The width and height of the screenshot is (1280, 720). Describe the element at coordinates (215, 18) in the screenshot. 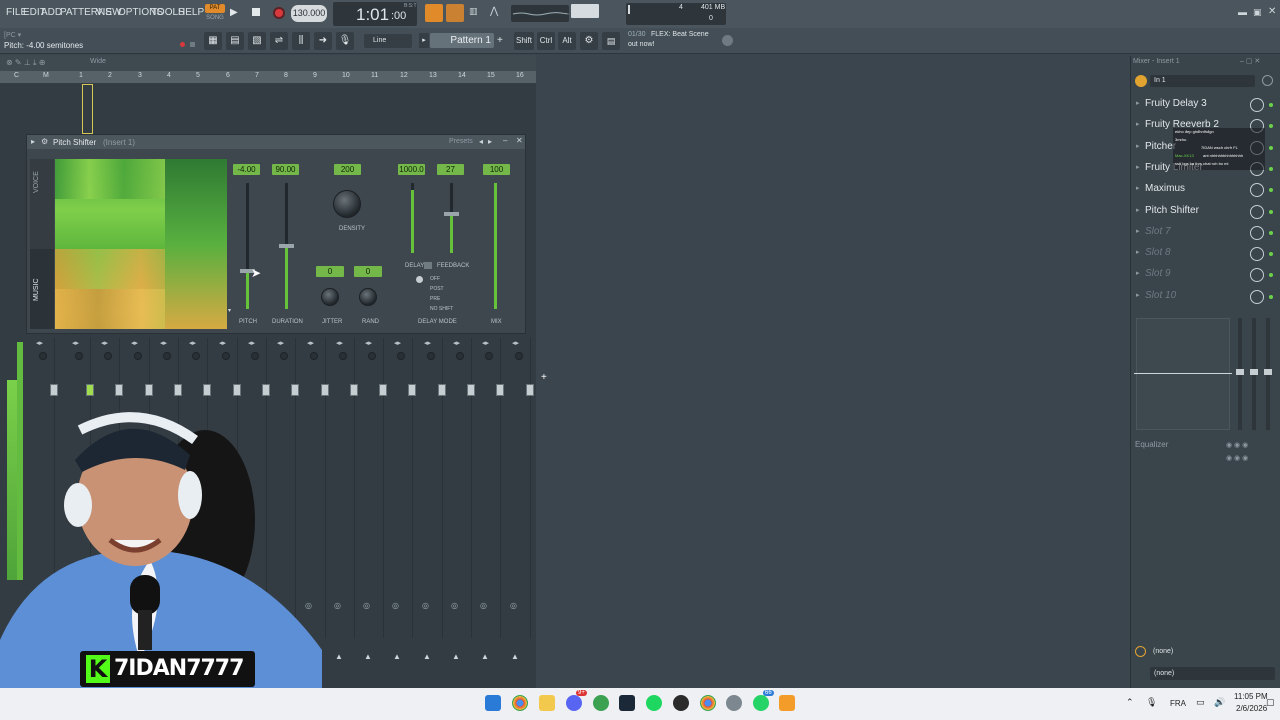

I see `song-toggle: SONG` at that location.